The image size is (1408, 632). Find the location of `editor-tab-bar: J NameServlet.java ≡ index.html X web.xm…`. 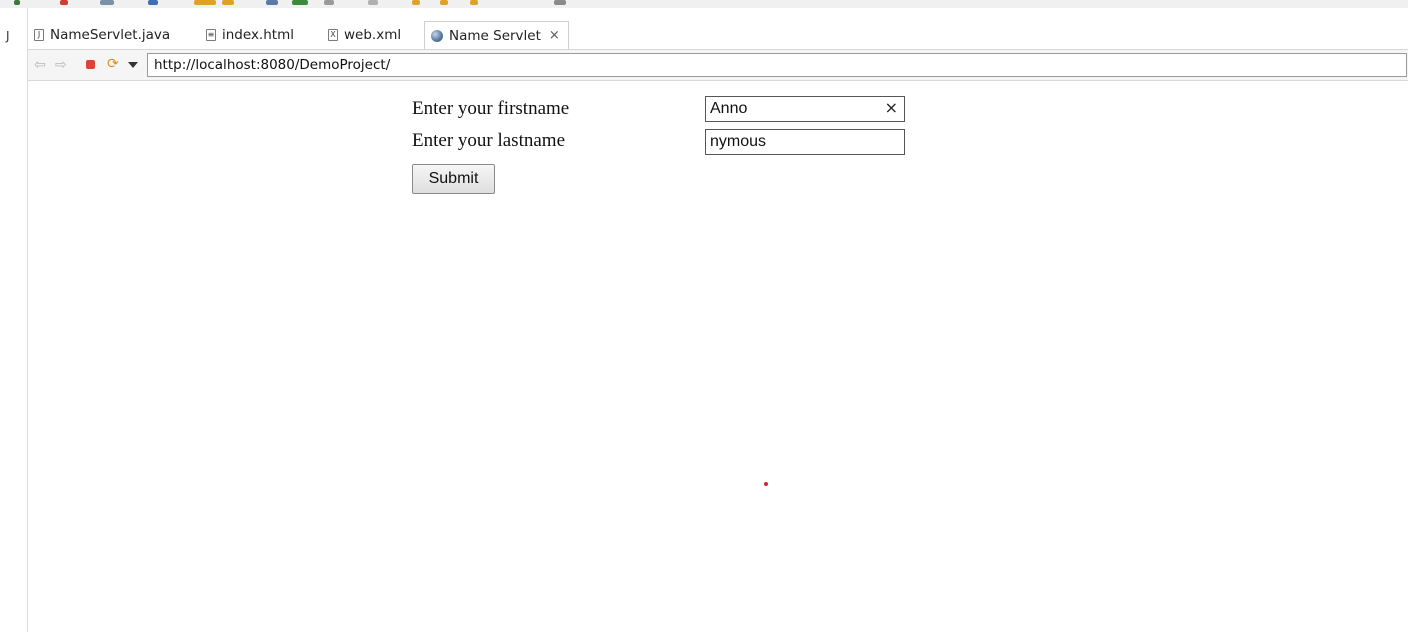

editor-tab-bar: J NameServlet.java ≡ index.html X web.xm… is located at coordinates (718, 34).